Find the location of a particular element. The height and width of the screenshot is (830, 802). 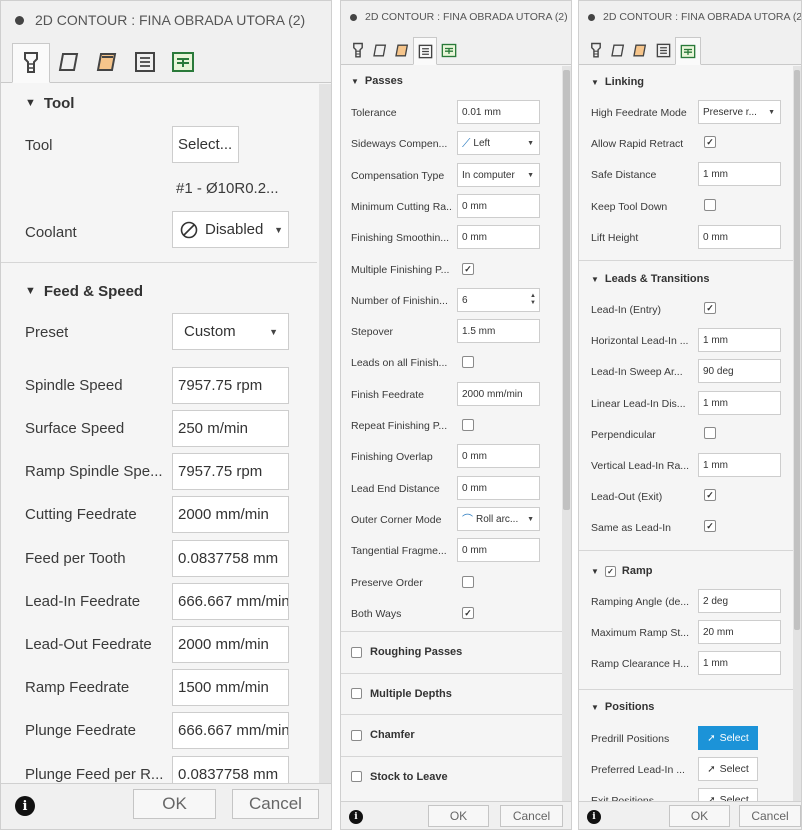

linking-section-header: ▼ Linking is located at coordinates (690, 82).